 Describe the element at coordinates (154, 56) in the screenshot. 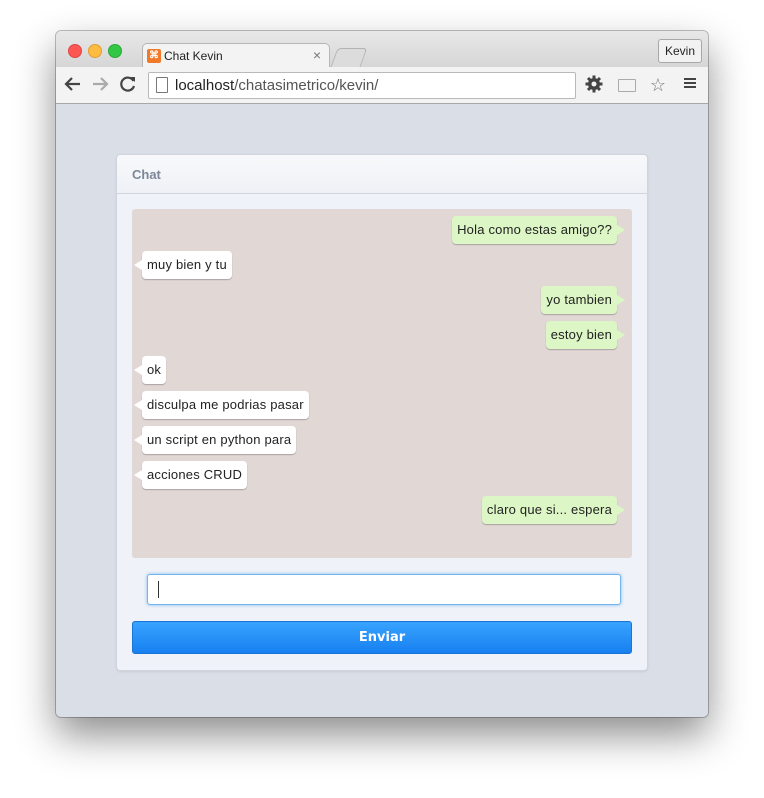

I see `xampp-favicon-icon: ⌘` at that location.